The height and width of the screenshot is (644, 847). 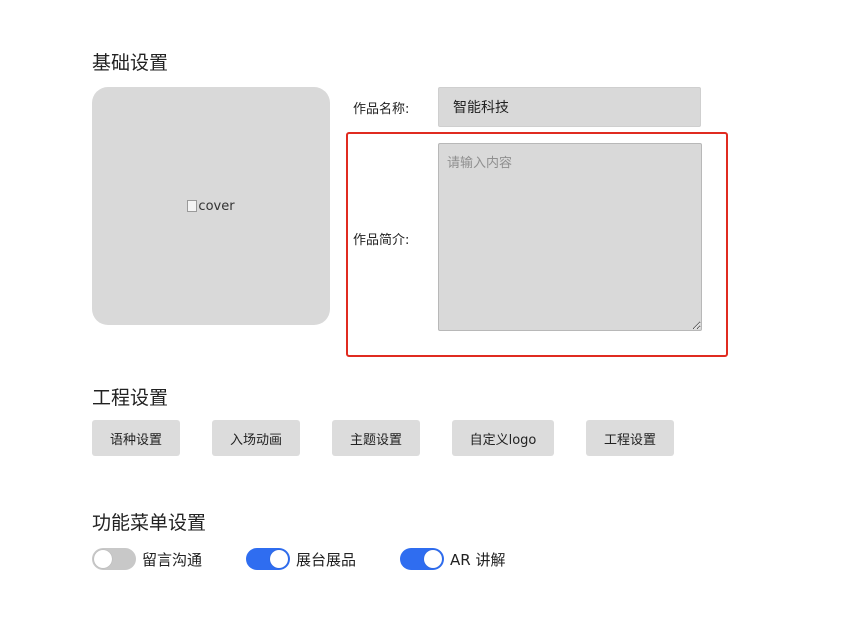 I want to click on ar-toggle-label: AR 讲解, so click(x=478, y=559).